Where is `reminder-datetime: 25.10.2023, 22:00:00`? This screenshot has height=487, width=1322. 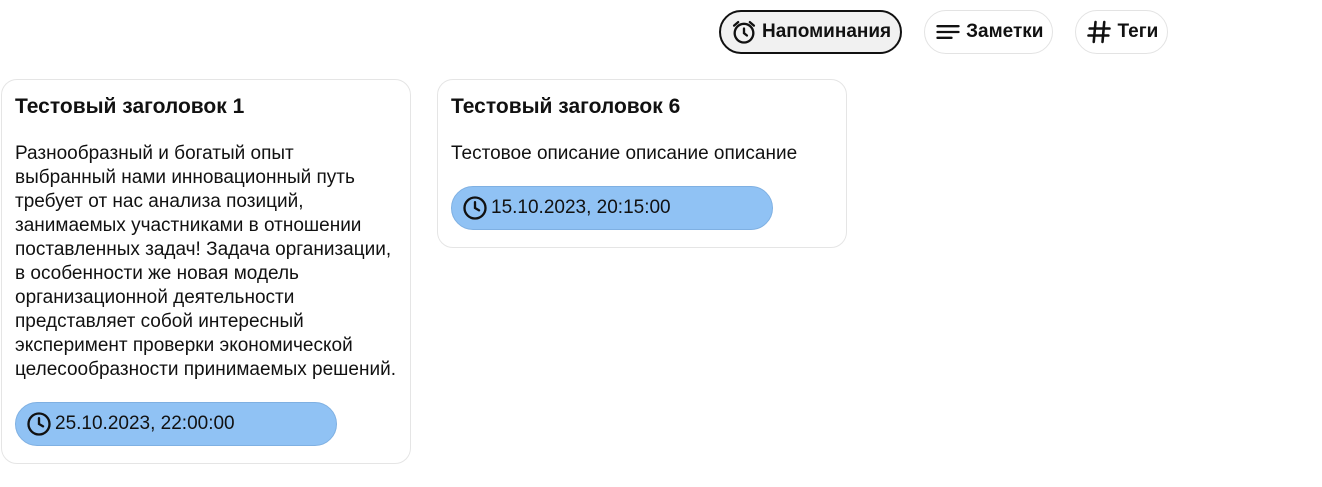
reminder-datetime: 25.10.2023, 22:00:00 is located at coordinates (145, 423).